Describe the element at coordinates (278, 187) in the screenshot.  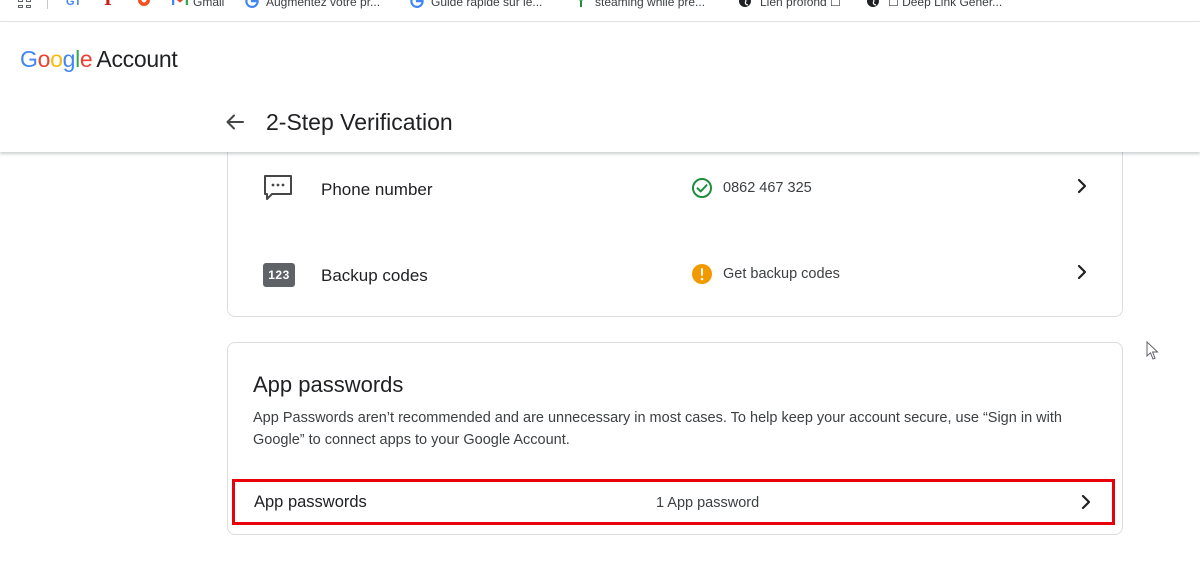
I see `sms-icon` at that location.